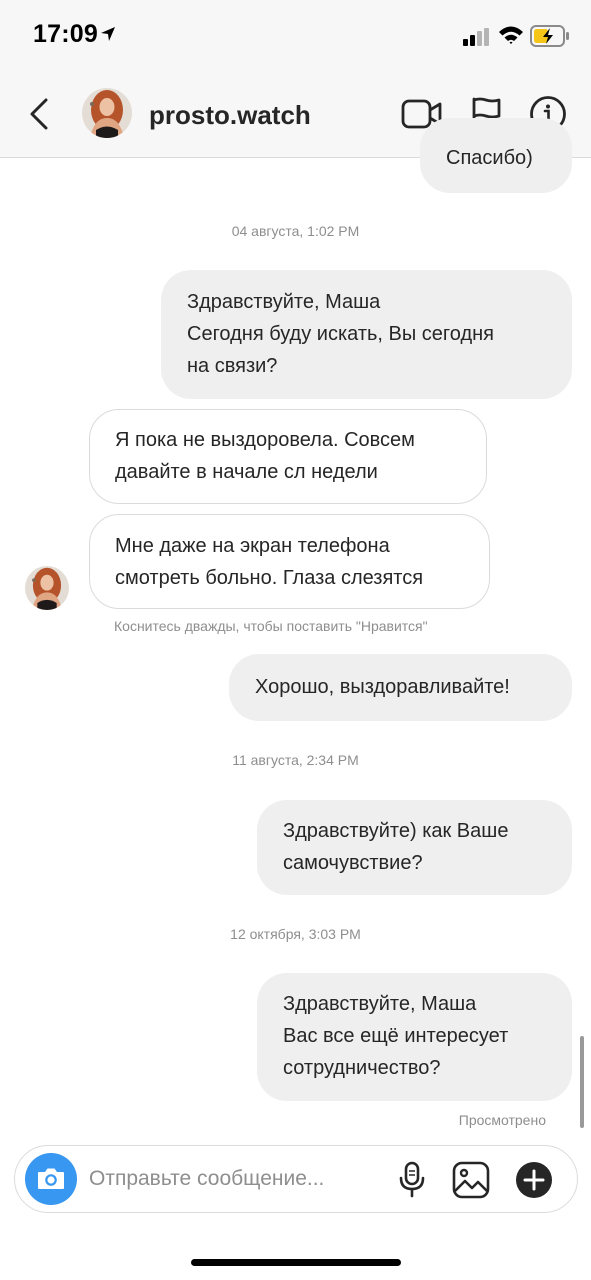 The height and width of the screenshot is (1280, 591). What do you see at coordinates (47, 588) in the screenshot?
I see `sender-avatar` at bounding box center [47, 588].